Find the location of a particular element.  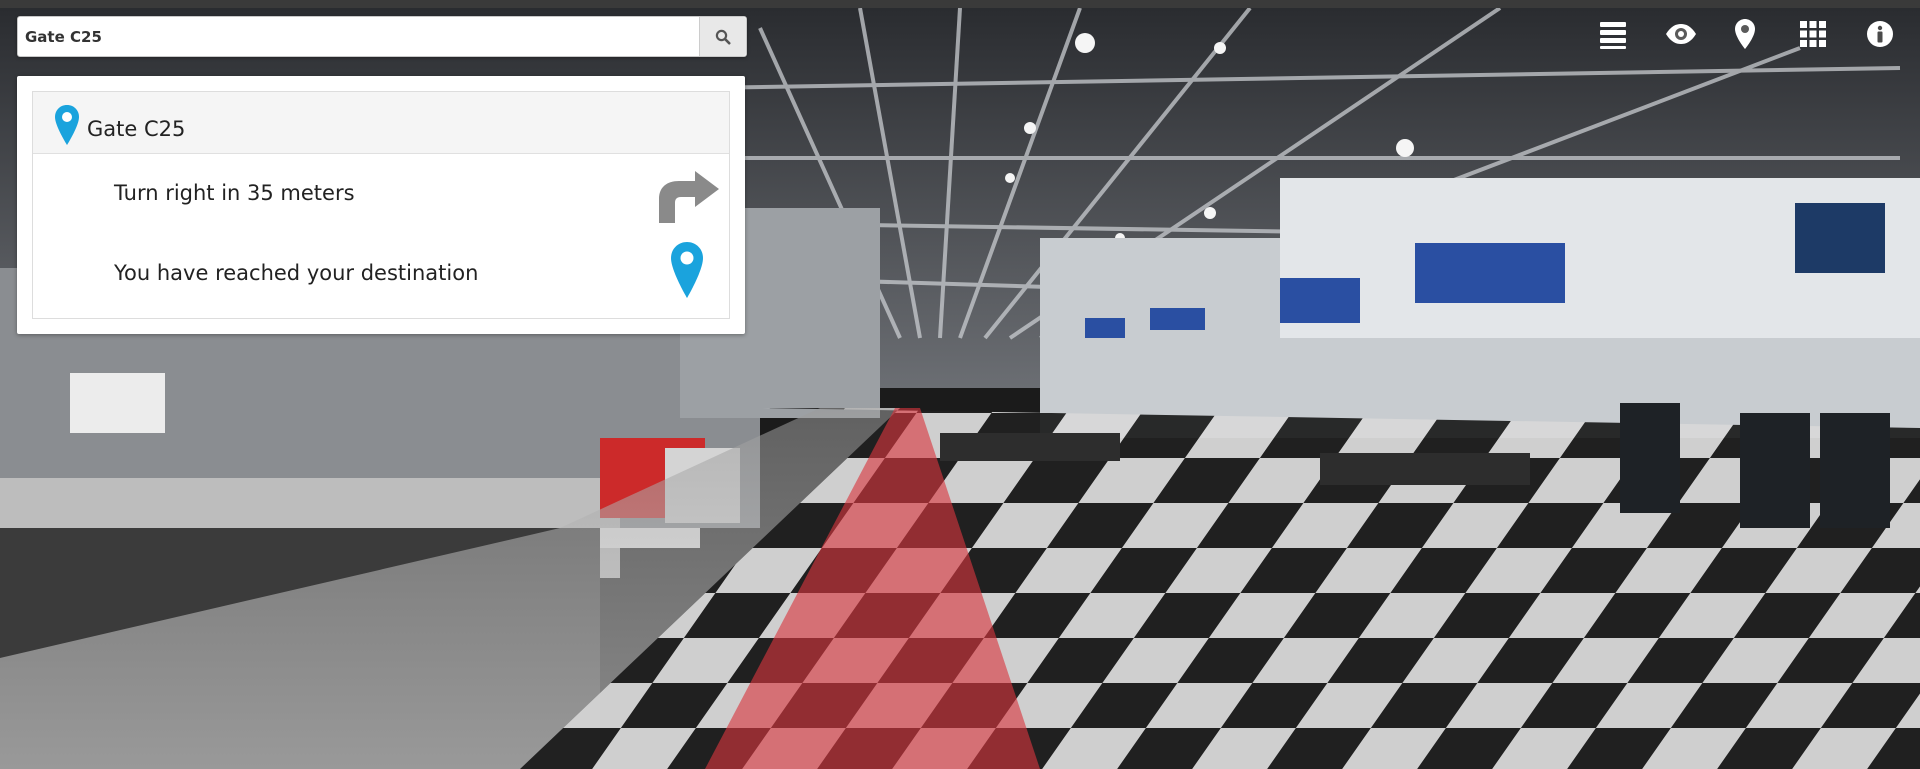

grid-icon is located at coordinates (1813, 34).